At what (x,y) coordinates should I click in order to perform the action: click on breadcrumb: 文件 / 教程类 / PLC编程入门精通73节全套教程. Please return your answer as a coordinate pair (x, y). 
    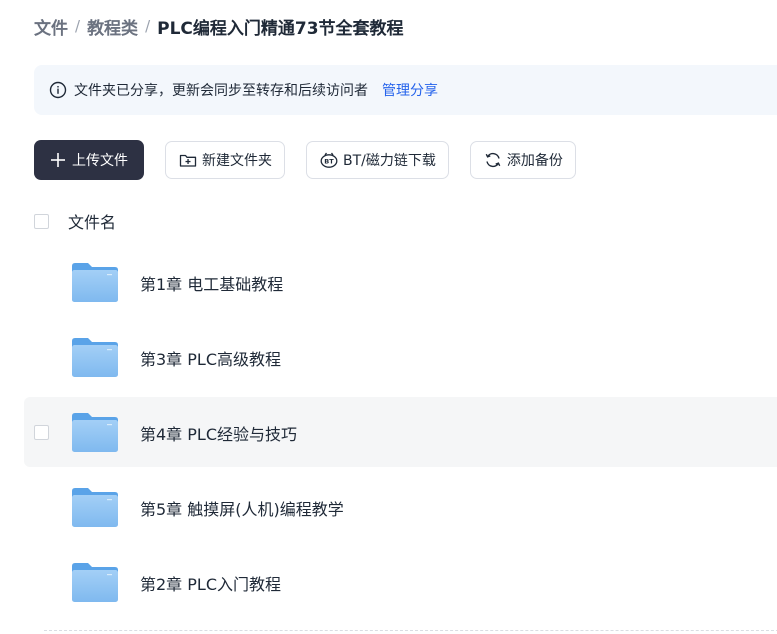
    Looking at the image, I should click on (219, 26).